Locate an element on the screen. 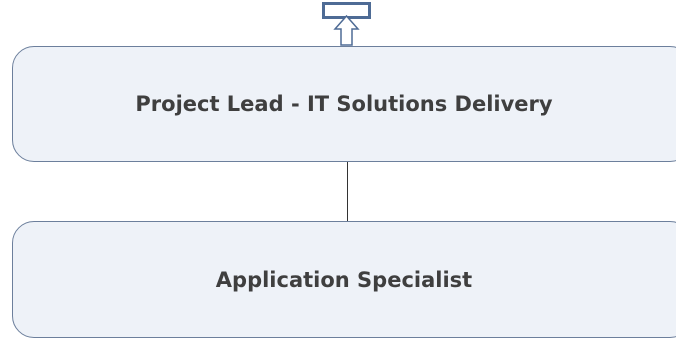  node-title: Application Specialist is located at coordinates (344, 279).